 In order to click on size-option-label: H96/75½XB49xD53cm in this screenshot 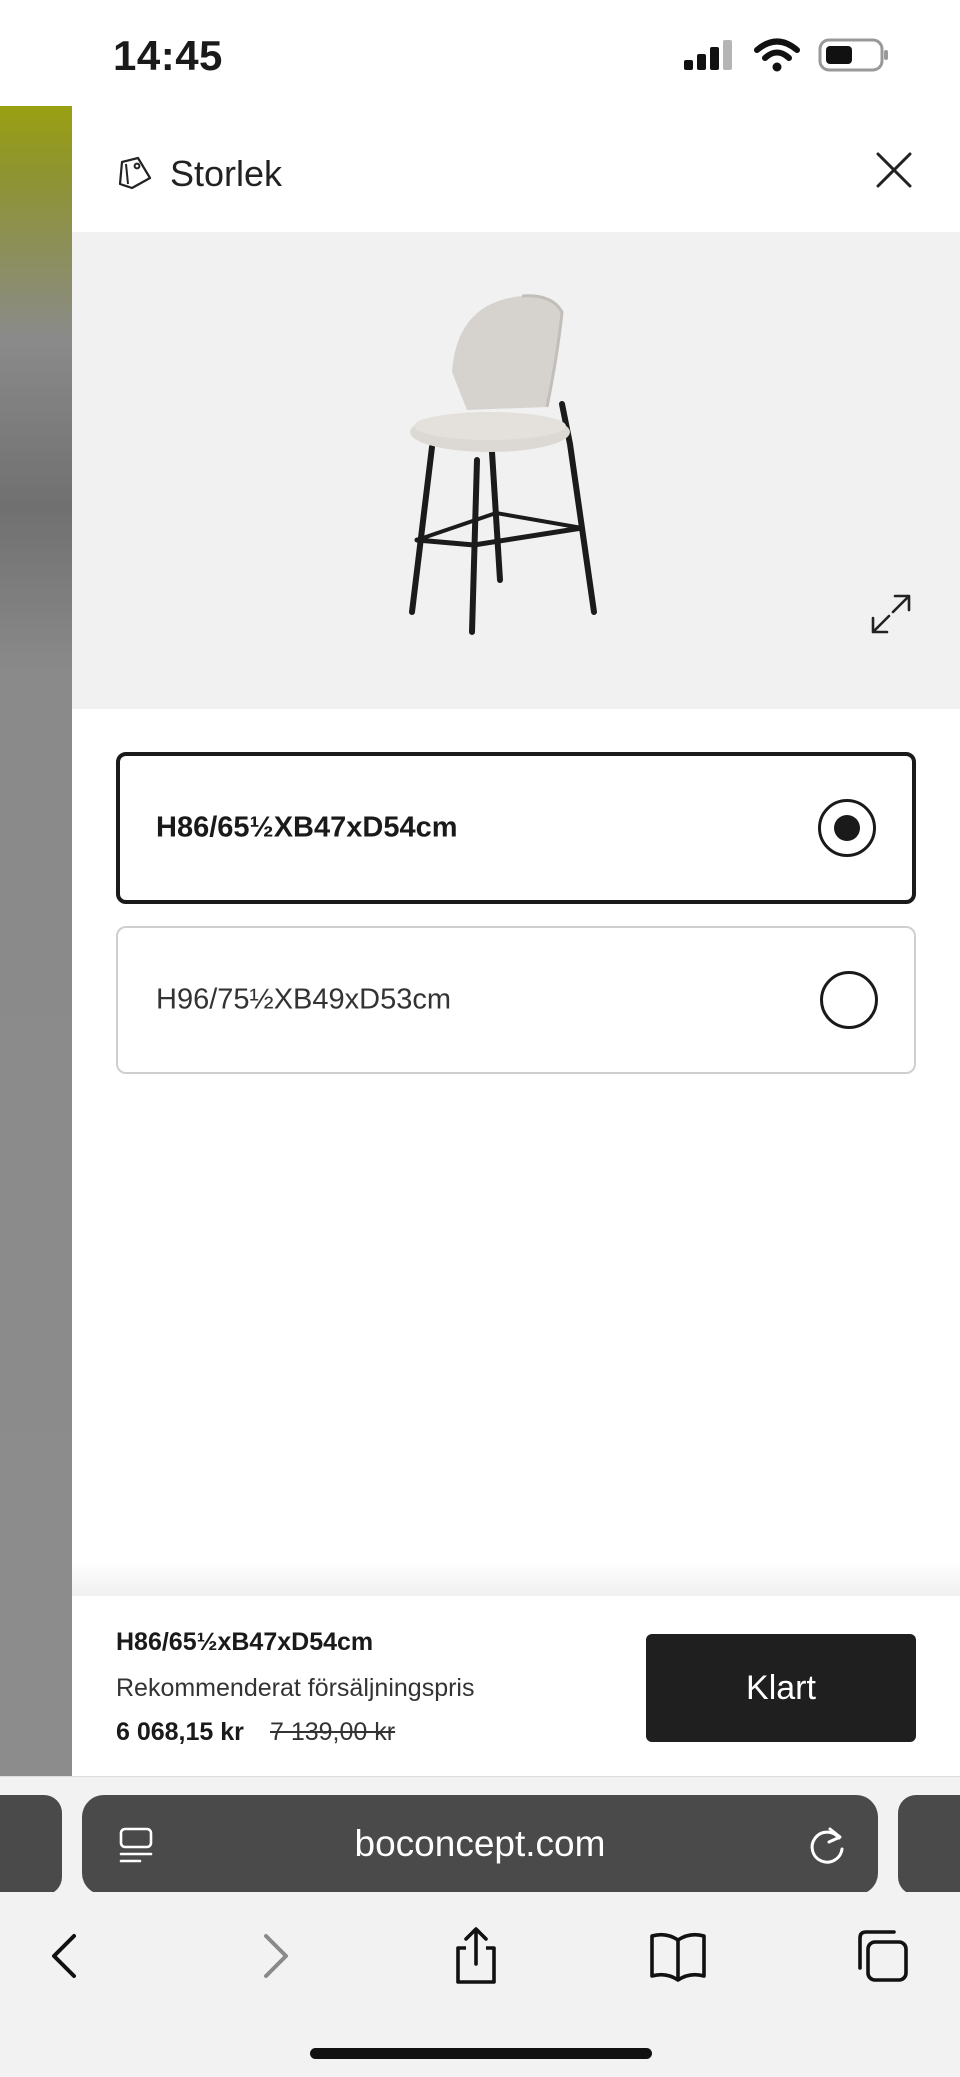, I will do `click(303, 999)`.